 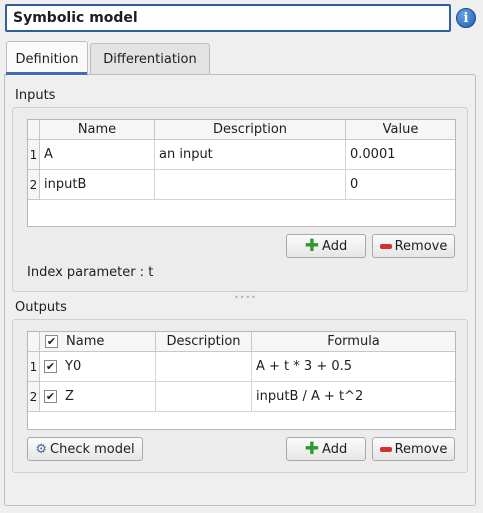 I want to click on output-formula-cell: A + t * 3 + 0.5, so click(x=353, y=367).